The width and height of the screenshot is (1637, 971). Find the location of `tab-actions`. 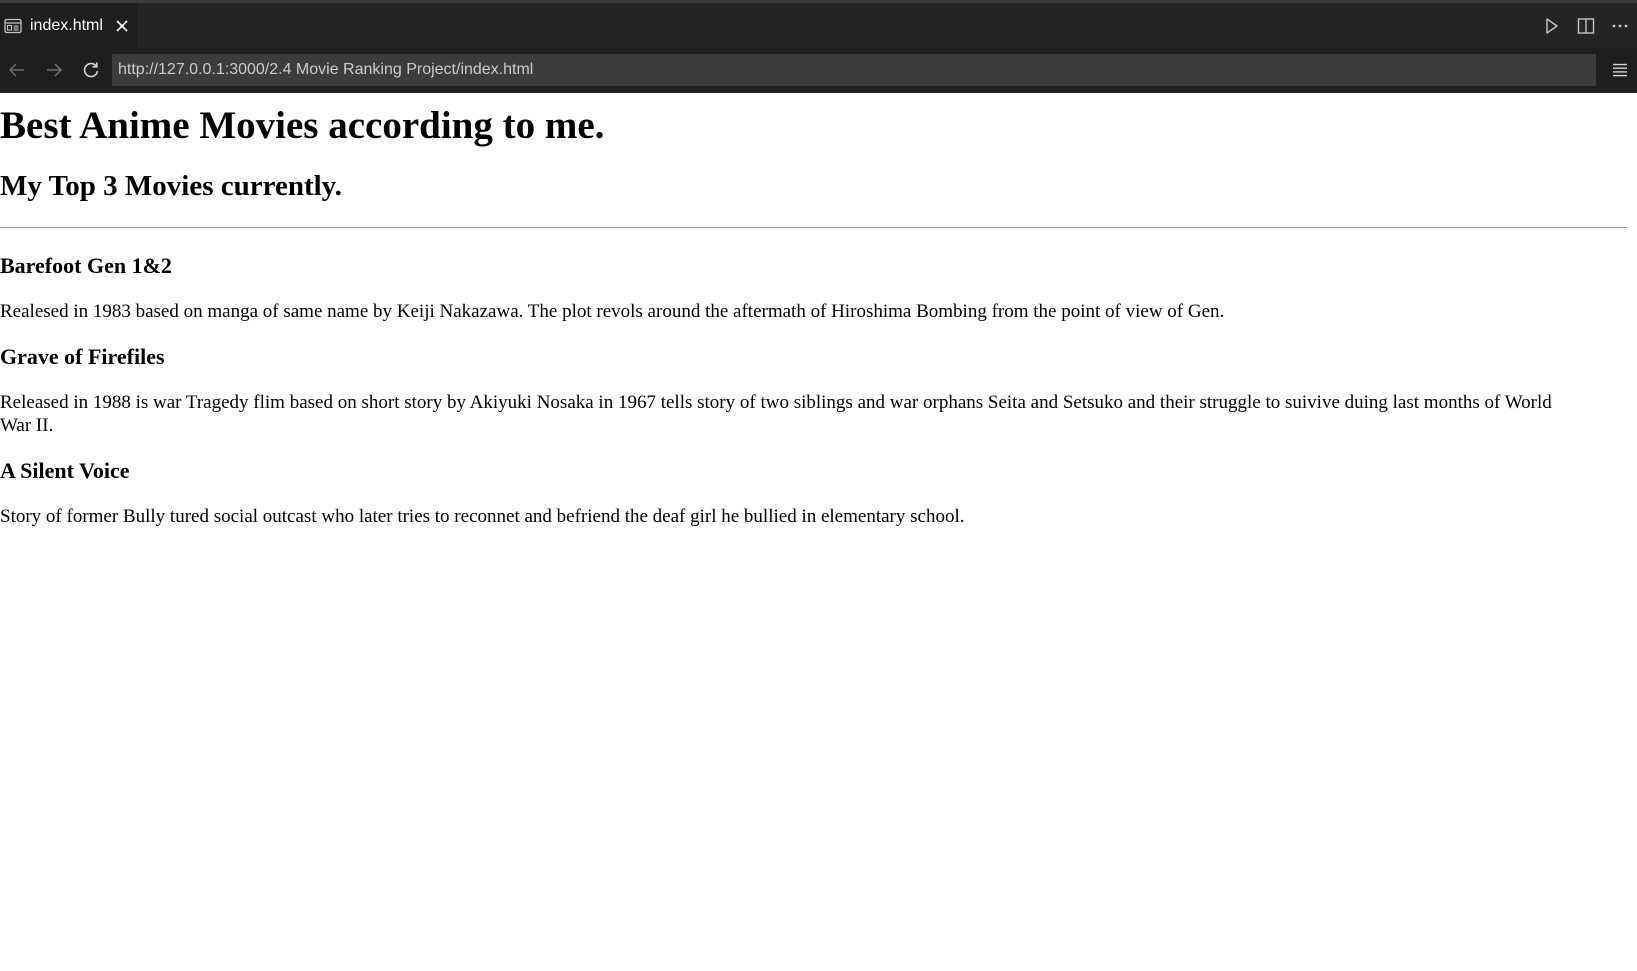

tab-actions is located at coordinates (1586, 25).